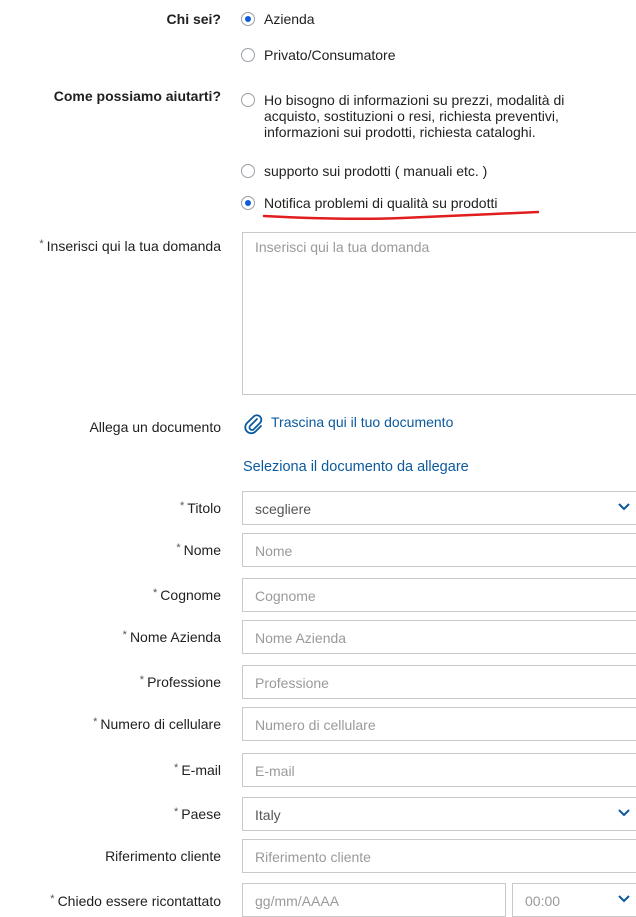 This screenshot has width=636, height=917. What do you see at coordinates (133, 246) in the screenshot?
I see `question-label-text: Inserisci qui la tua domanda` at bounding box center [133, 246].